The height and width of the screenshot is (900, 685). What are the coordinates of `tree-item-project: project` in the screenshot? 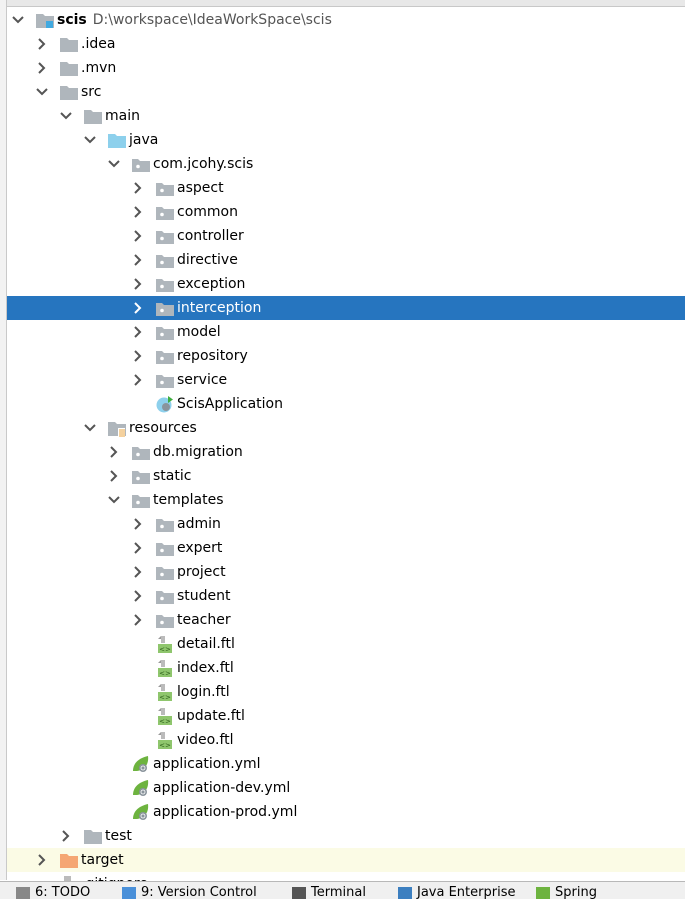 It's located at (346, 572).